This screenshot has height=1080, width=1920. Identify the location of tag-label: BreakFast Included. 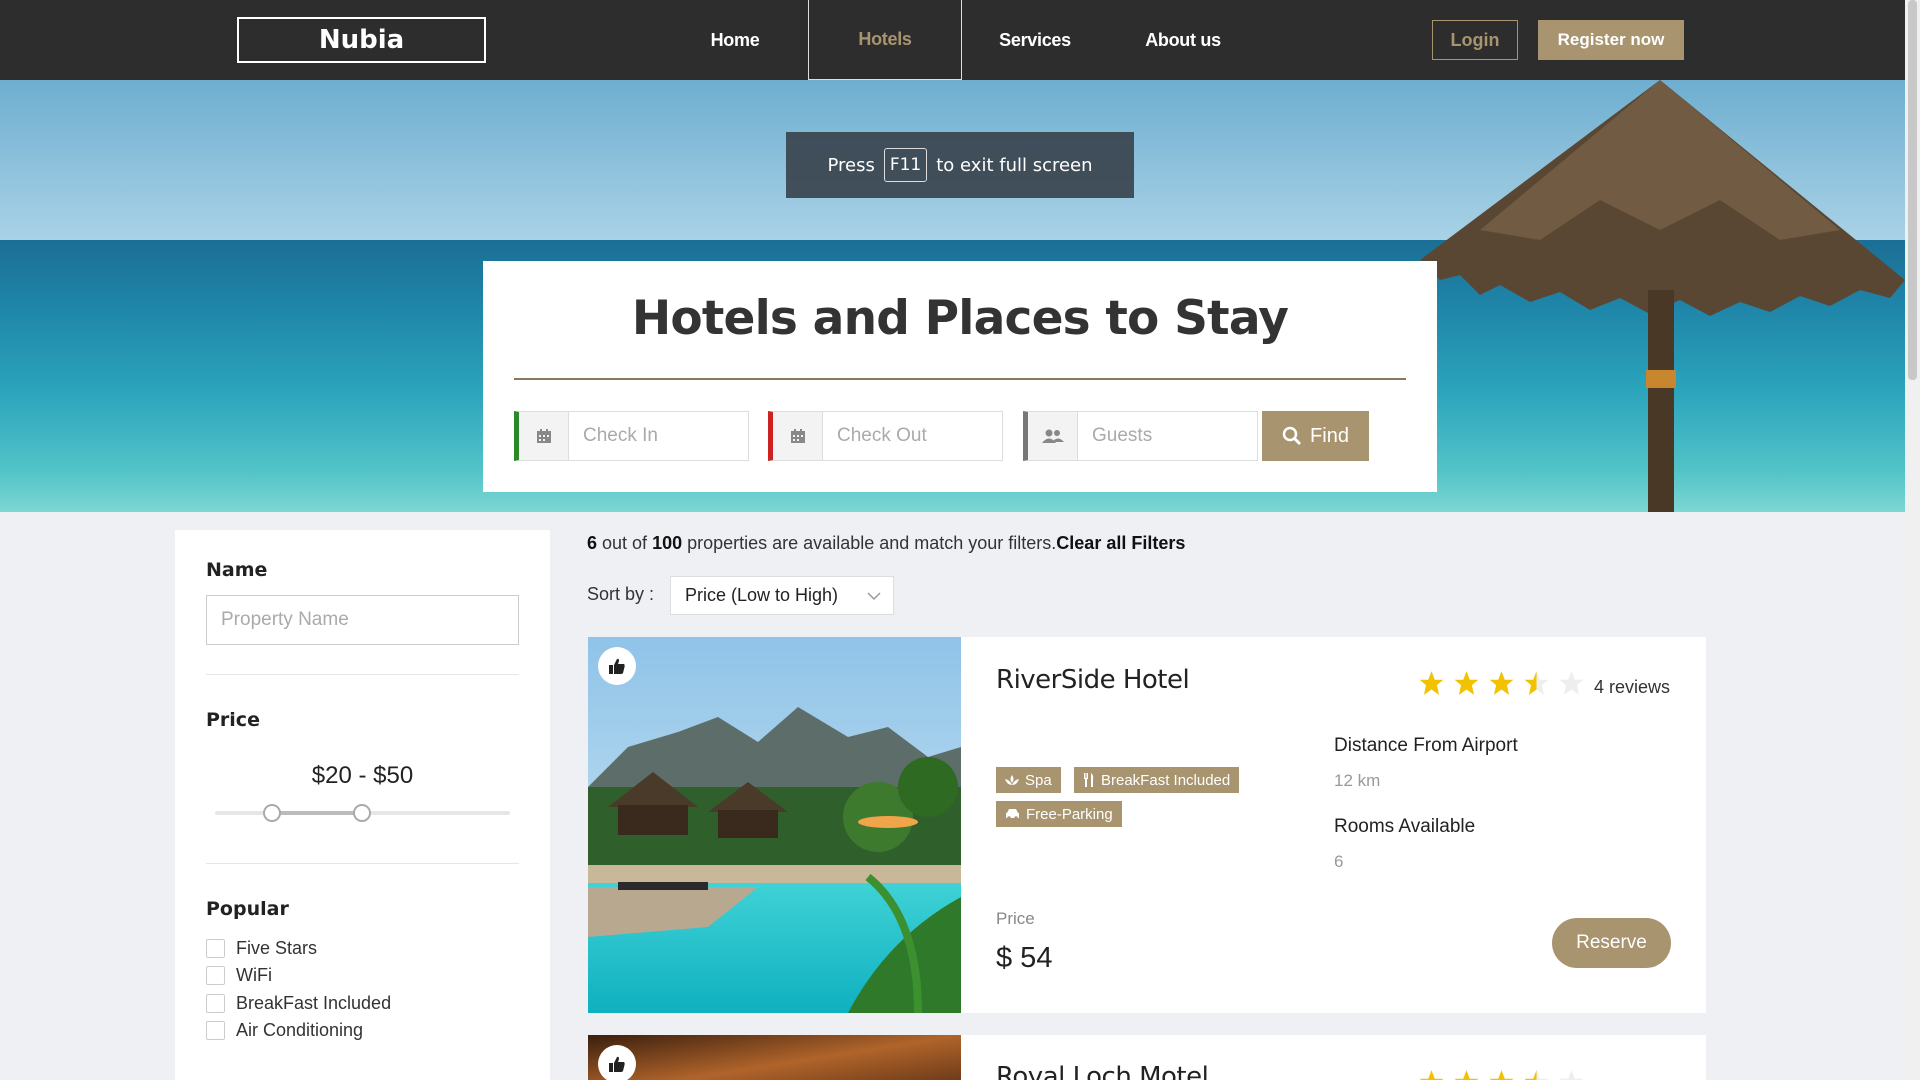
(1166, 780).